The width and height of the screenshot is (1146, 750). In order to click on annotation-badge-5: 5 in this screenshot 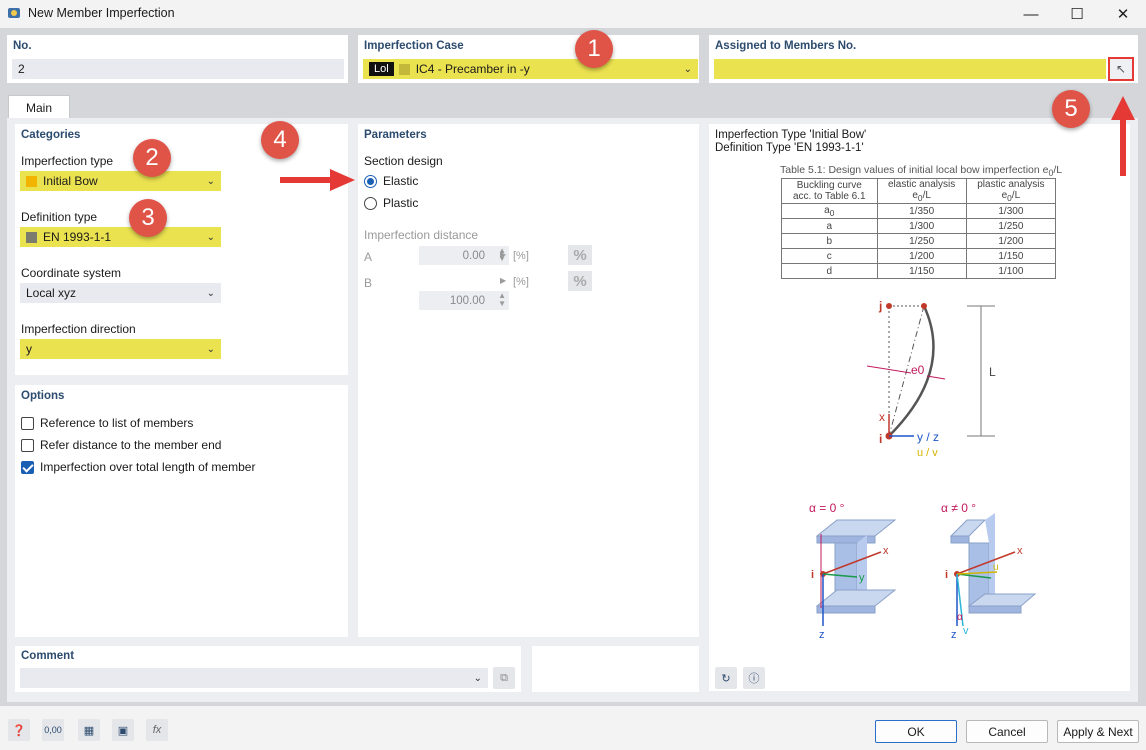, I will do `click(1071, 109)`.